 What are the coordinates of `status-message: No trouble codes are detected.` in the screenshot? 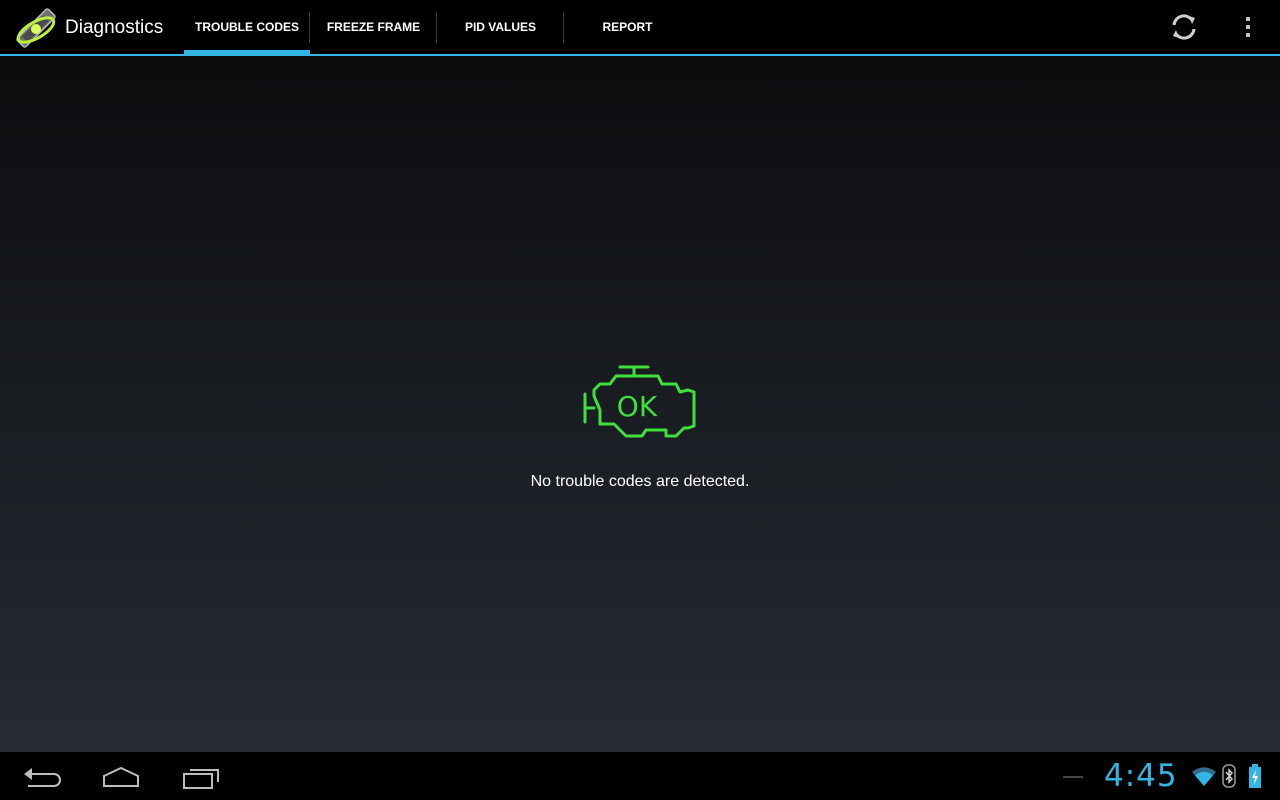 It's located at (640, 481).